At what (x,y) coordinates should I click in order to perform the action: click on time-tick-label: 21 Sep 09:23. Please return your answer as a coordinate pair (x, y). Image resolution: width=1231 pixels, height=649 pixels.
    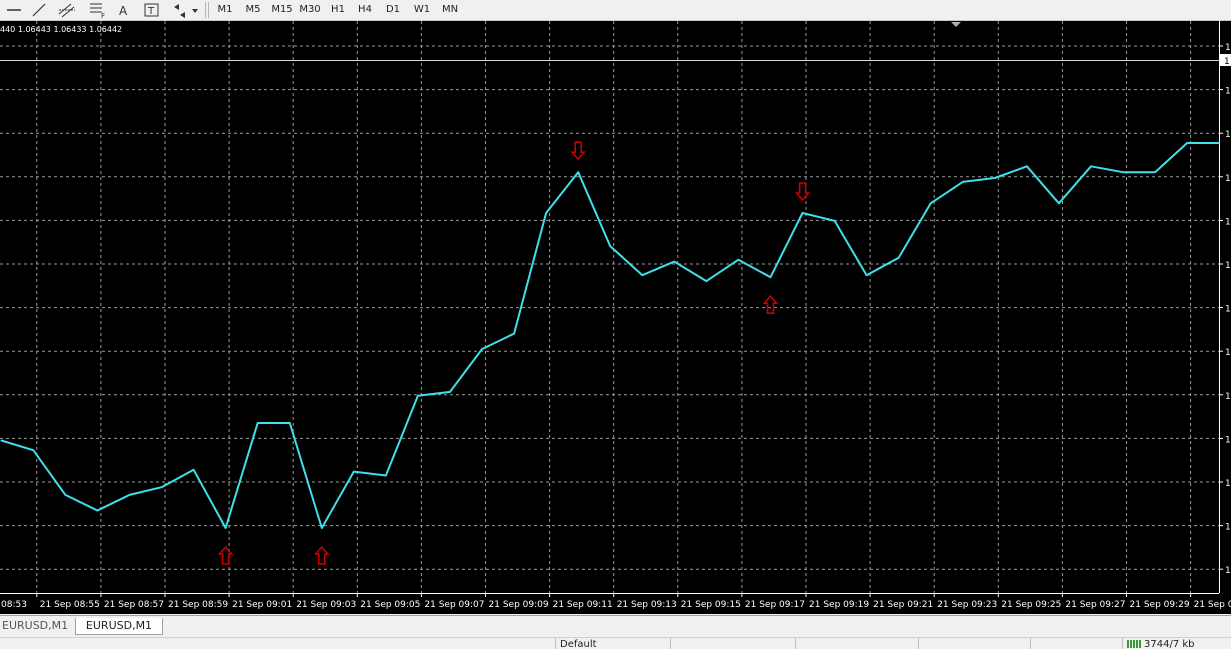
    Looking at the image, I should click on (967, 605).